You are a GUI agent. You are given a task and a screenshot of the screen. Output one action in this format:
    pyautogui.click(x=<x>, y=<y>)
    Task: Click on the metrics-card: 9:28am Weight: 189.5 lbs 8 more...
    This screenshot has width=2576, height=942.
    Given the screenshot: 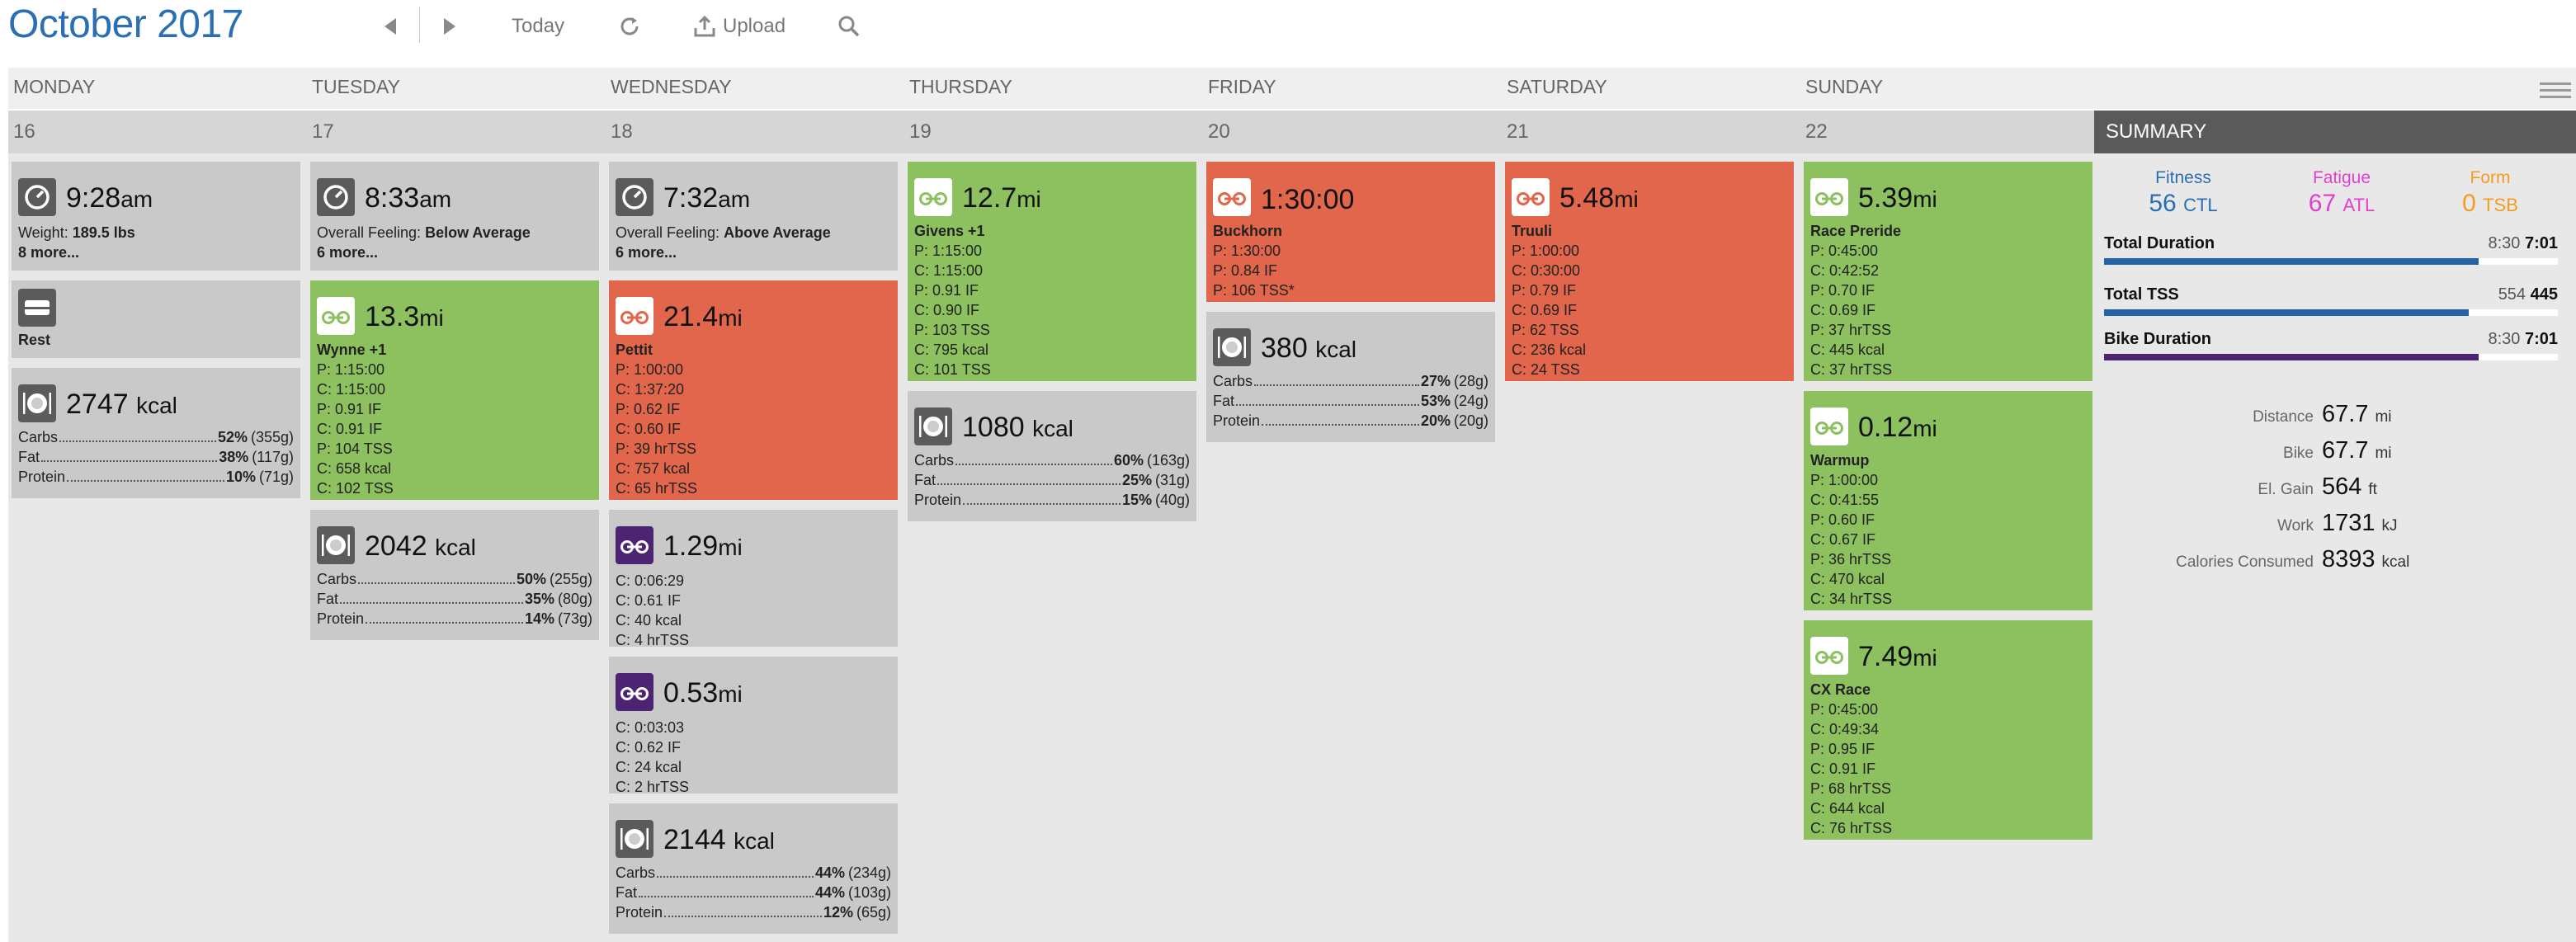 What is the action you would take?
    pyautogui.click(x=156, y=216)
    